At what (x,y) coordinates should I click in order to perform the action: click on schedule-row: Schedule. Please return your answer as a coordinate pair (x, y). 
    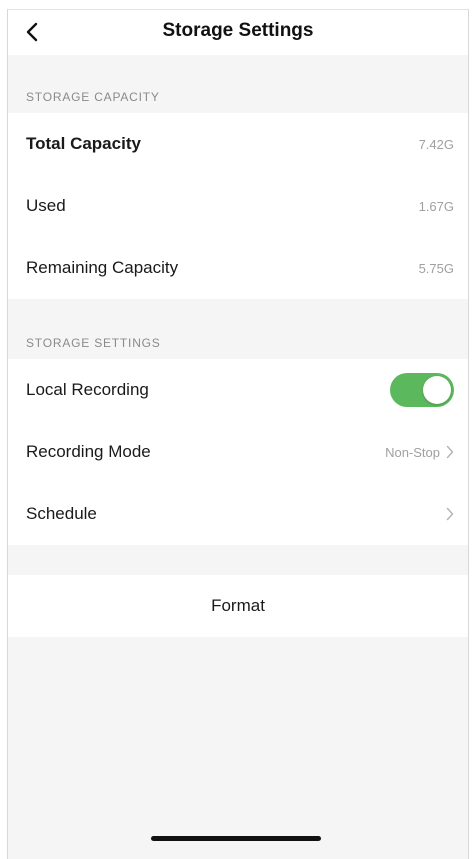
    Looking at the image, I should click on (238, 514).